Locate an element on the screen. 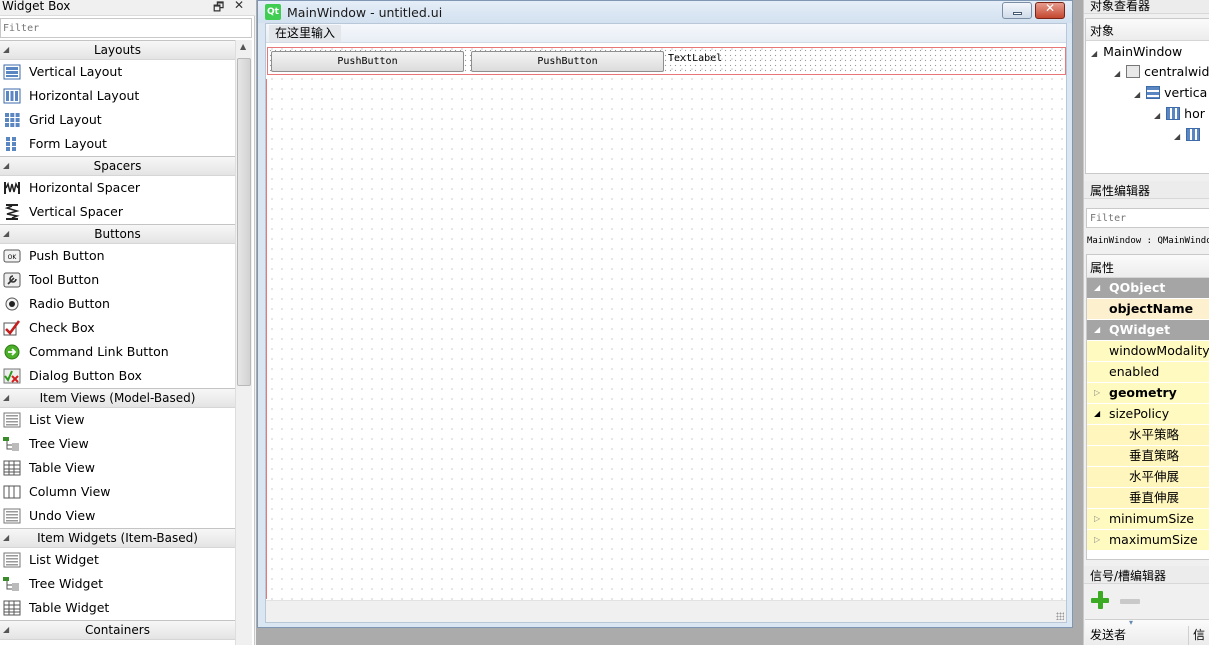  category-header: ◢ Spacers is located at coordinates (117, 166).